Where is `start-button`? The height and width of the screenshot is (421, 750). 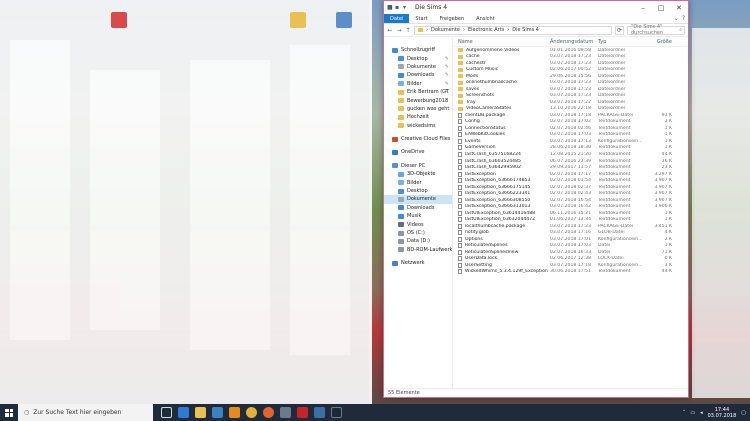
start-button is located at coordinates (9, 412).